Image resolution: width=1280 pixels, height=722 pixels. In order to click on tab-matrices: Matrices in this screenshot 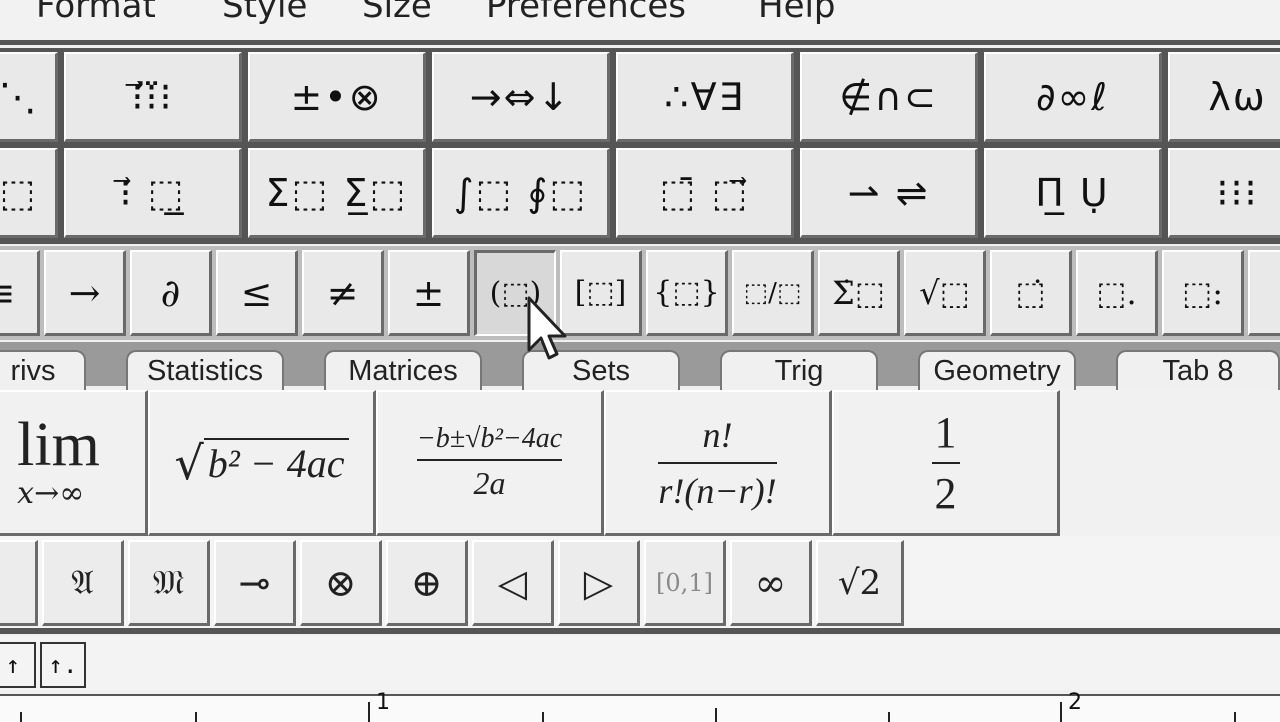, I will do `click(403, 370)`.